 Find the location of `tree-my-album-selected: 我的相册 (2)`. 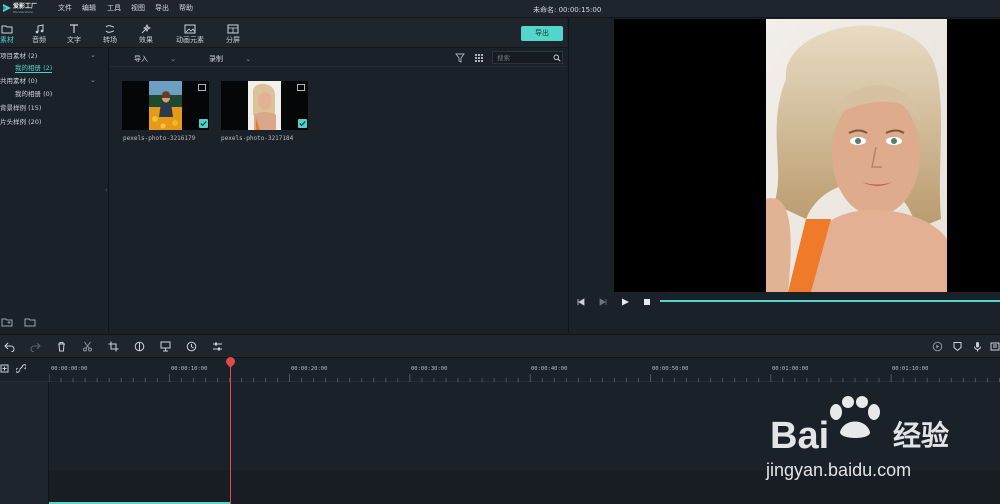

tree-my-album-selected: 我的相册 (2) is located at coordinates (34, 68).